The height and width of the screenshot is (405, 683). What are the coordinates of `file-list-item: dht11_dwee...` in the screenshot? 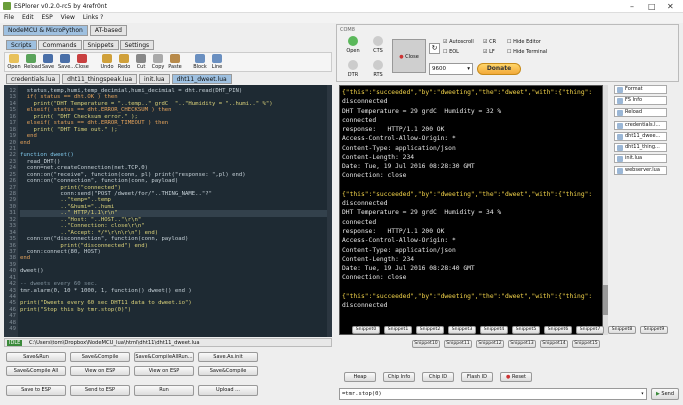 It's located at (640, 136).